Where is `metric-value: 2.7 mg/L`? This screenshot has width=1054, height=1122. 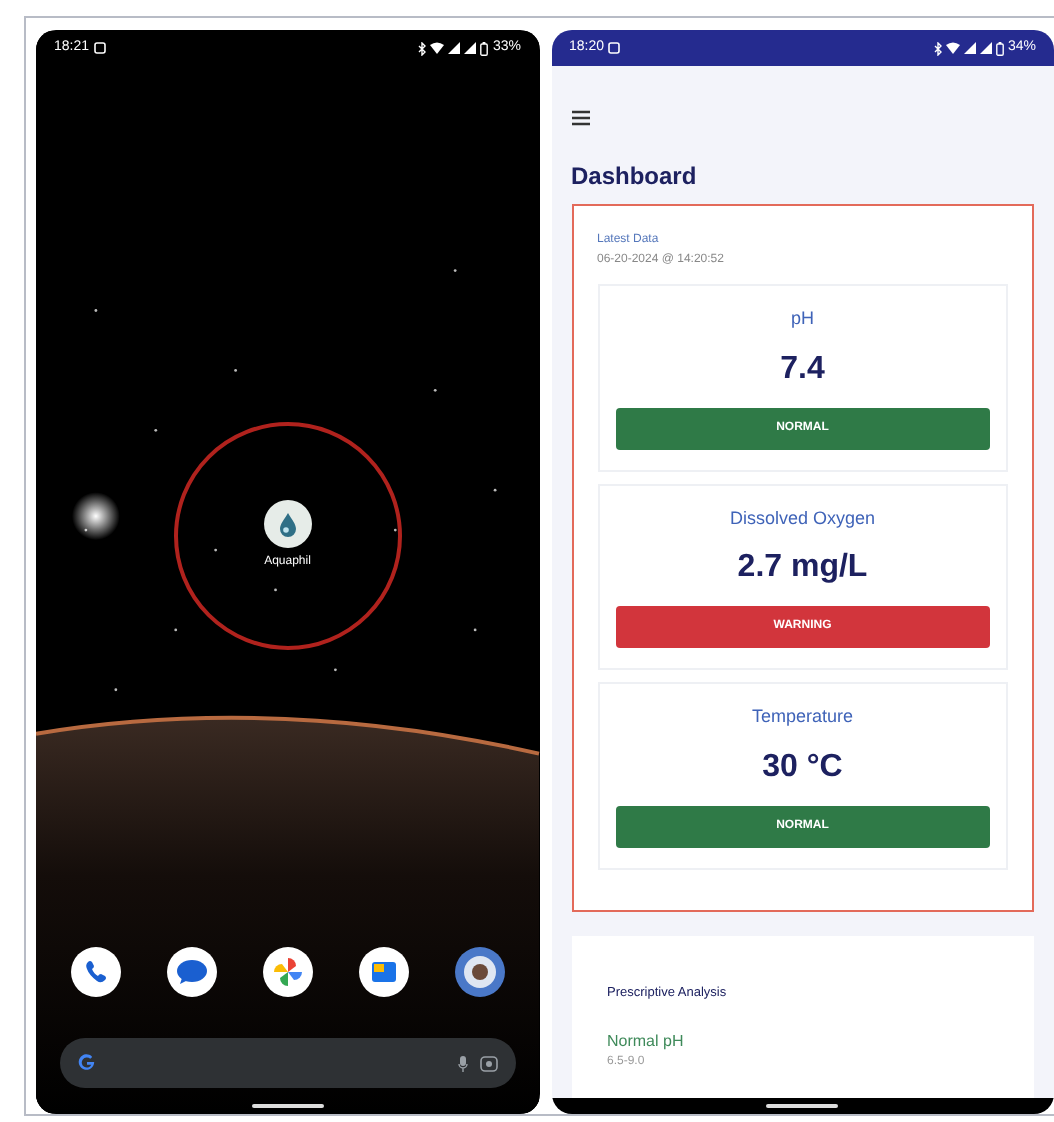
metric-value: 2.7 mg/L is located at coordinates (802, 568).